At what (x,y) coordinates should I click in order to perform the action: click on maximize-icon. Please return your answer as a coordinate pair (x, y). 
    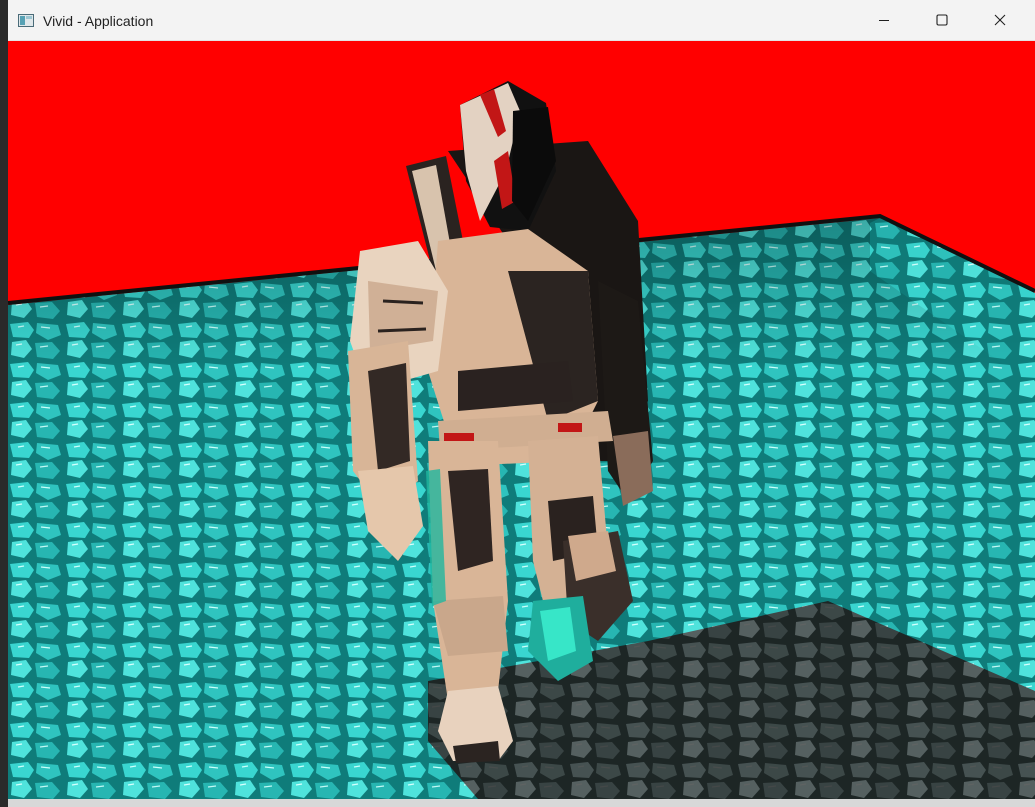
    Looking at the image, I should click on (942, 20).